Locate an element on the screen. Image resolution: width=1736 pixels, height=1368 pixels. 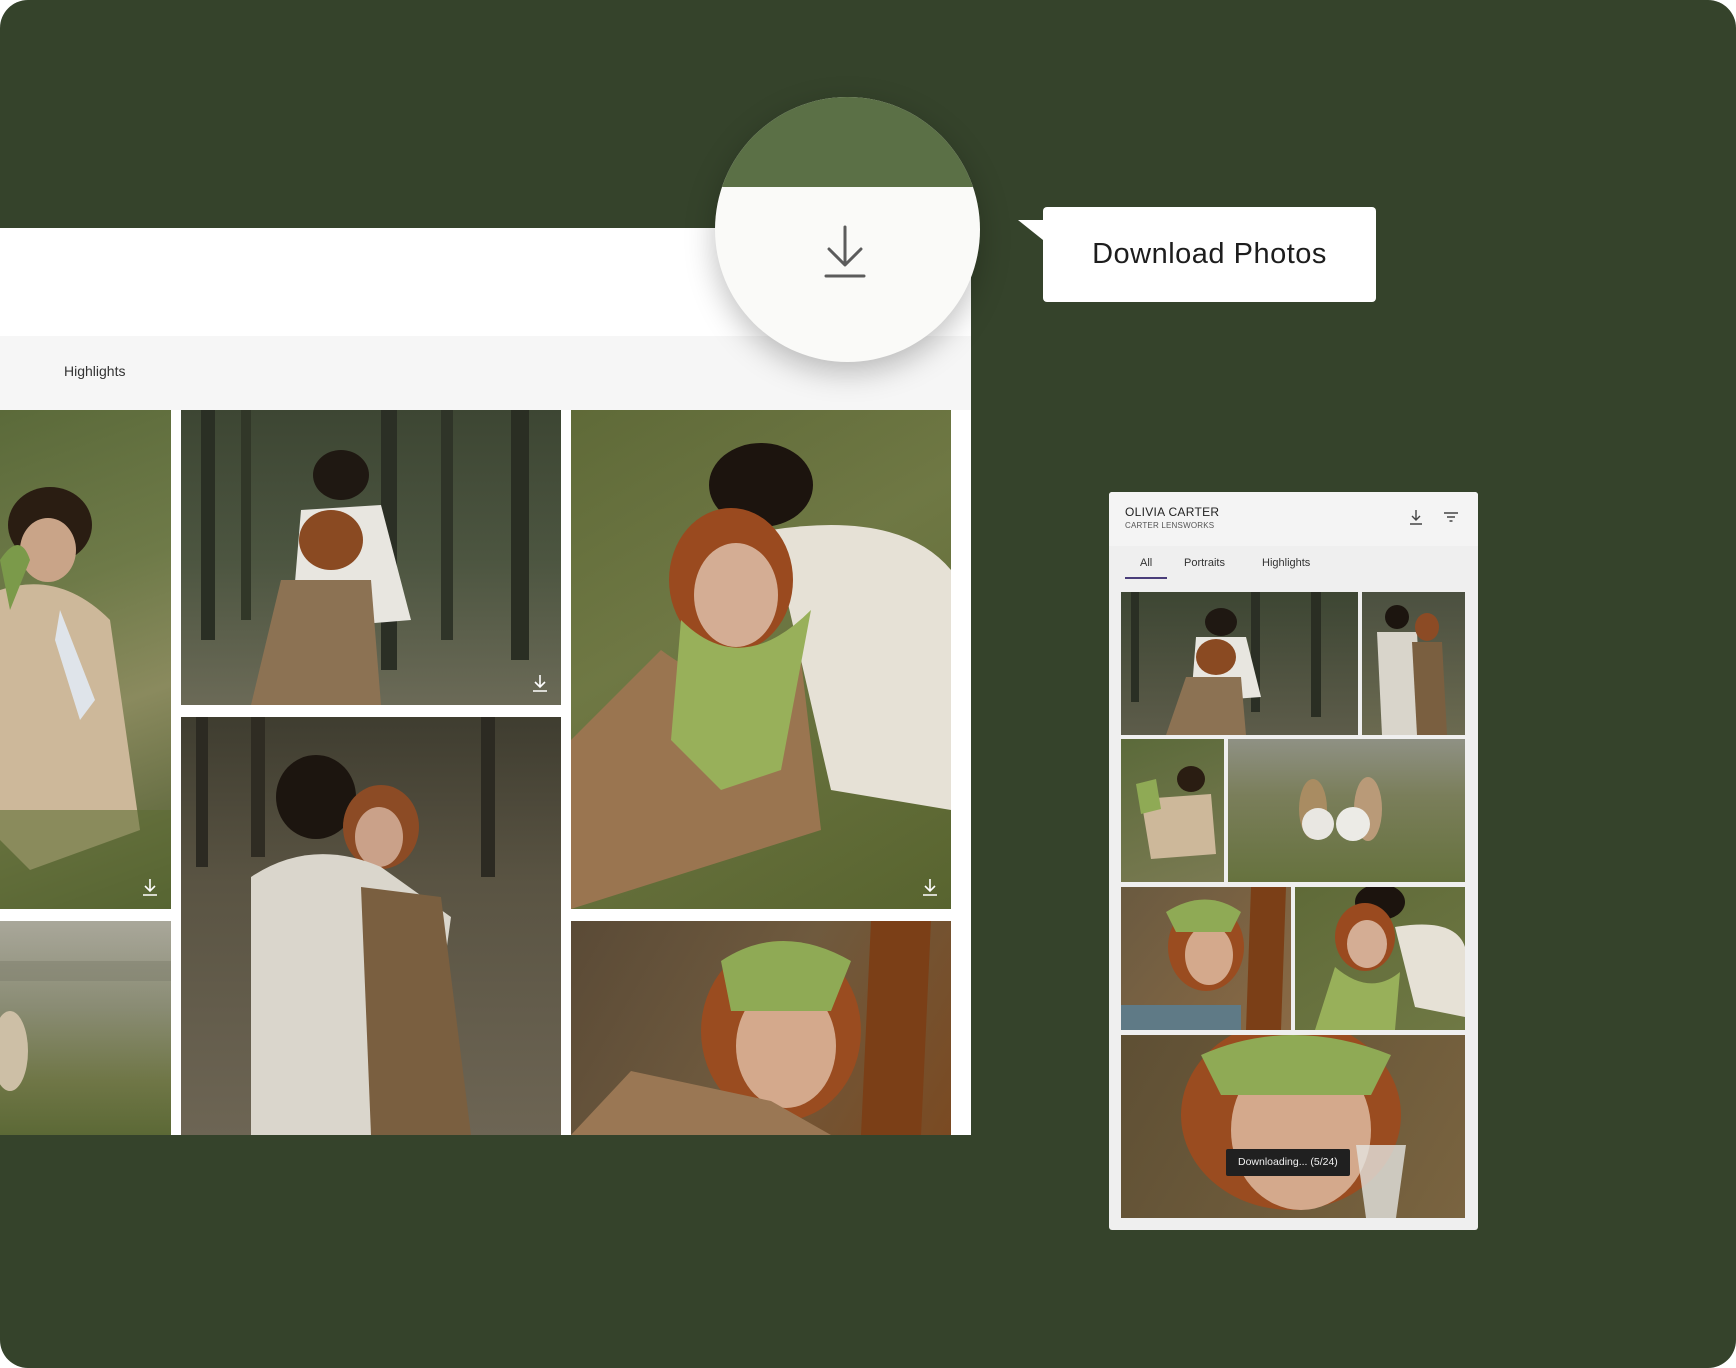
download-photos-callout: Download Photos is located at coordinates (1209, 254).